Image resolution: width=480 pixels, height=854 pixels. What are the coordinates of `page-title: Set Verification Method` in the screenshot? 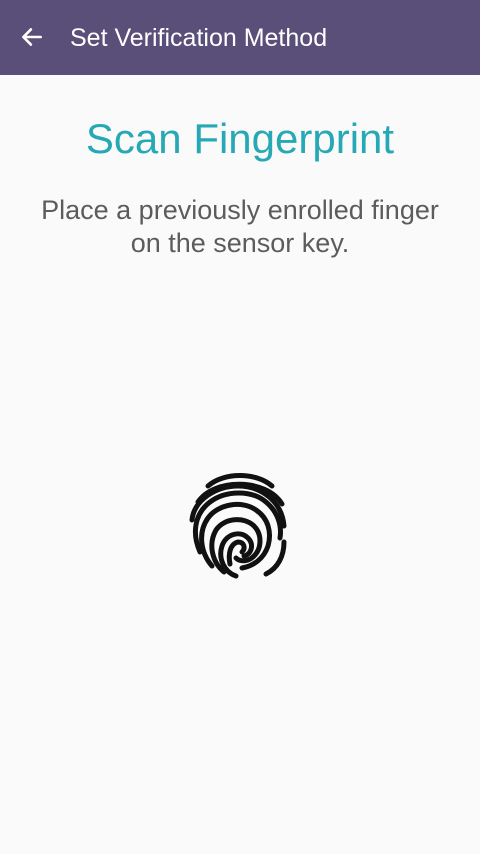 It's located at (199, 38).